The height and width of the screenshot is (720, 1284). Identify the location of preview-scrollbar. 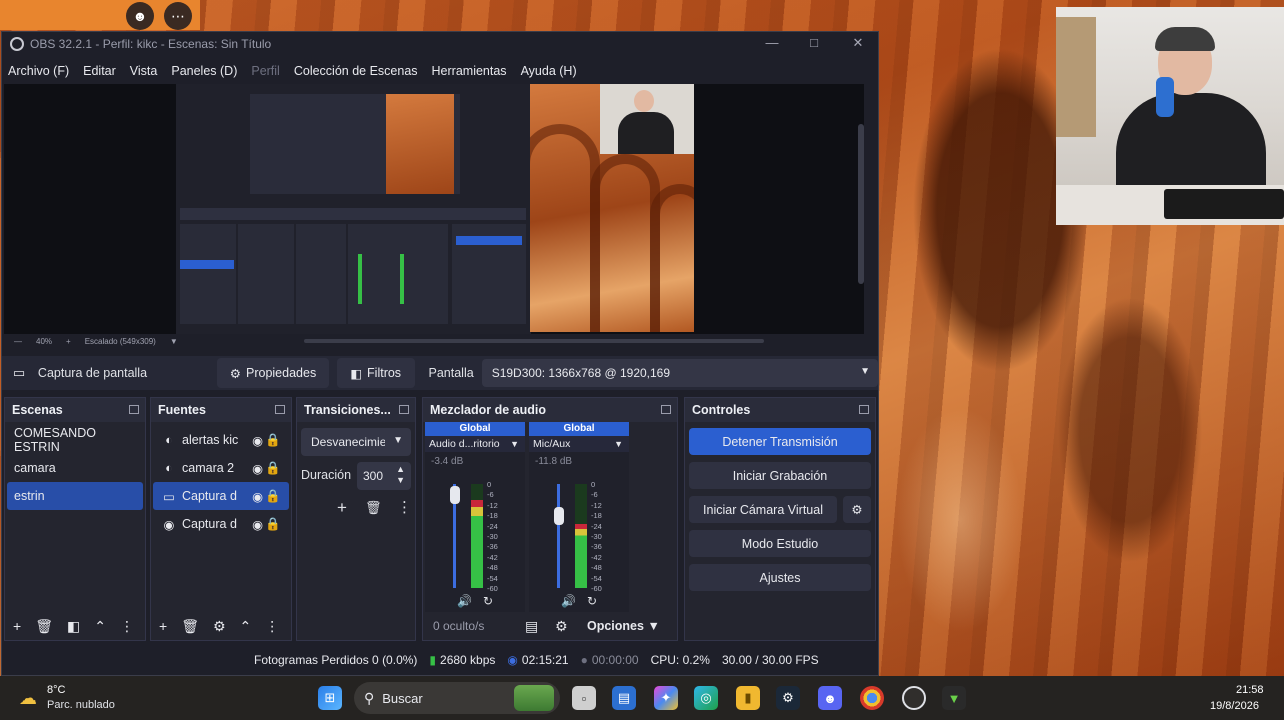
(861, 204).